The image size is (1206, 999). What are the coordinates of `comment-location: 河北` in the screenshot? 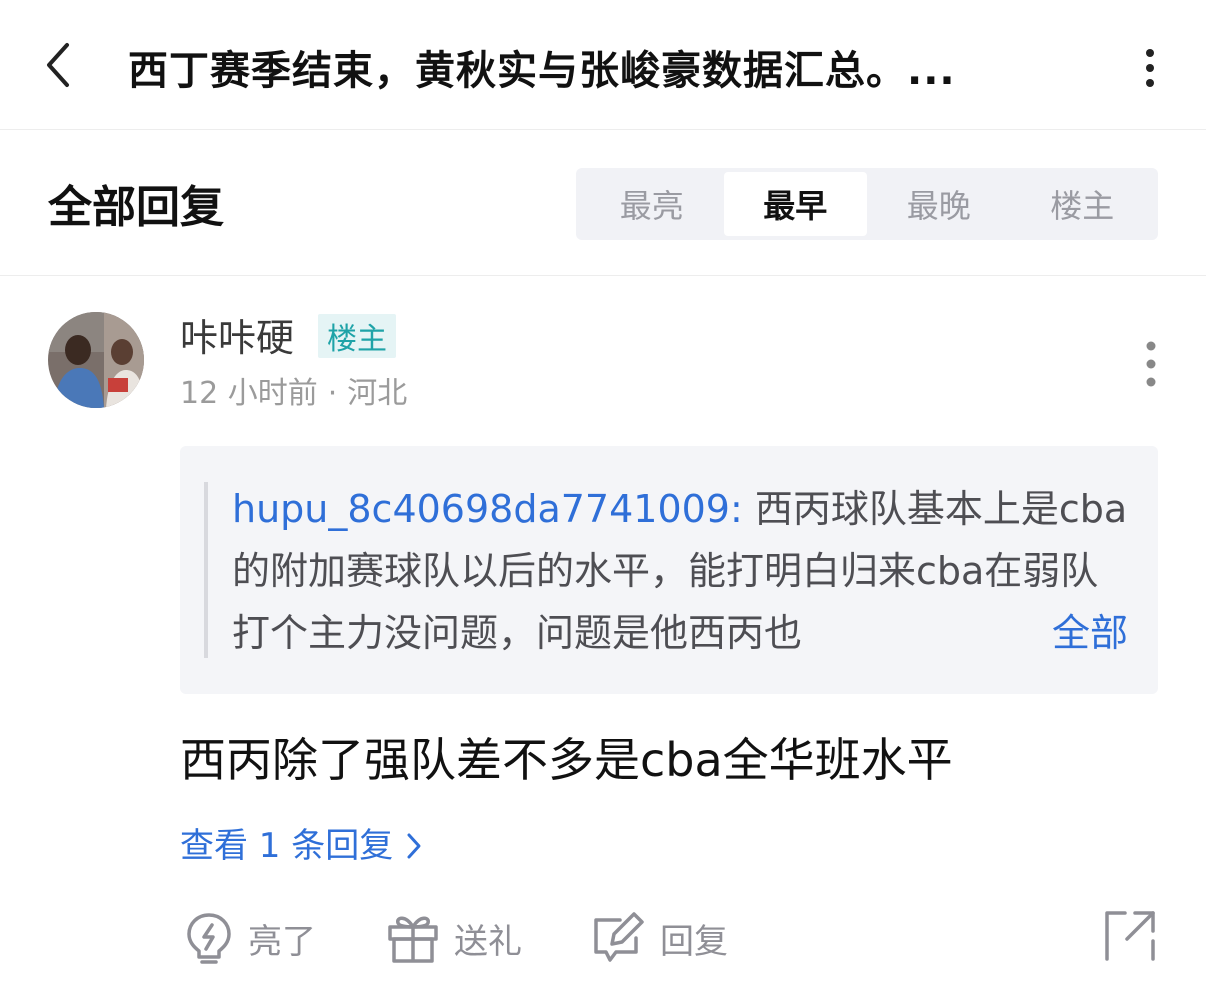 It's located at (377, 393).